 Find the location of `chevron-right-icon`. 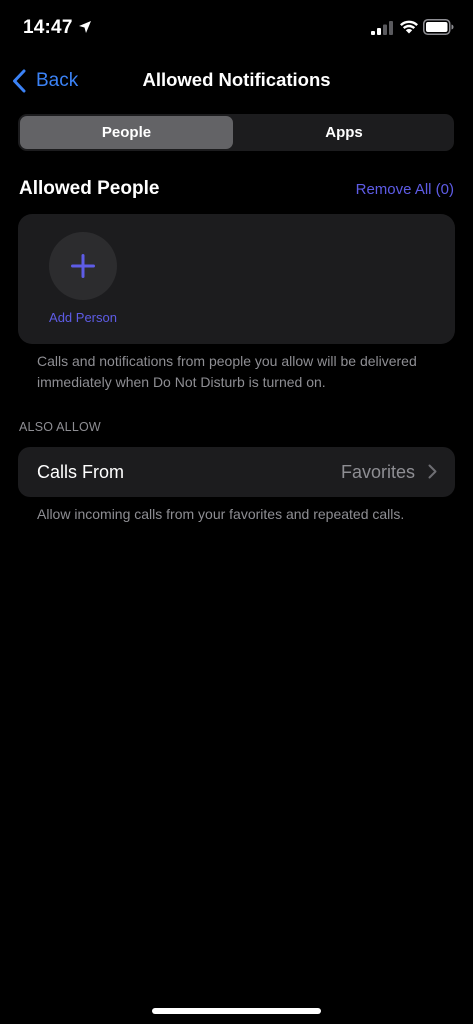

chevron-right-icon is located at coordinates (432, 471).